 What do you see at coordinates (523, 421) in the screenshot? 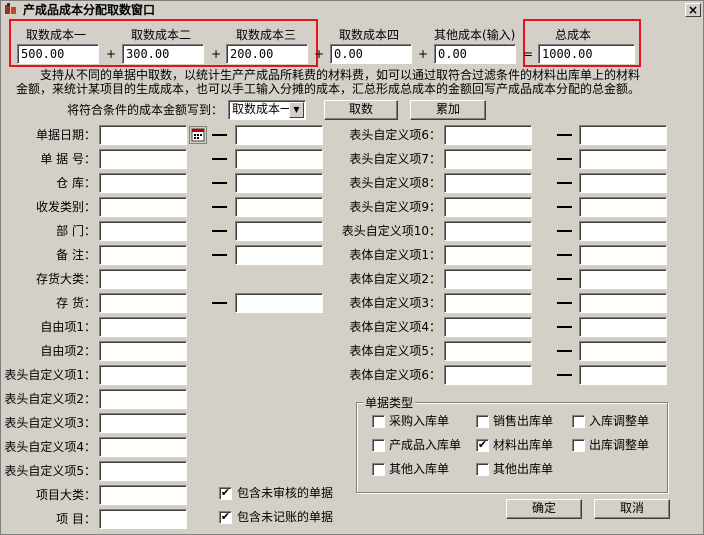
I see `doc-type-label: 销售出库单` at bounding box center [523, 421].